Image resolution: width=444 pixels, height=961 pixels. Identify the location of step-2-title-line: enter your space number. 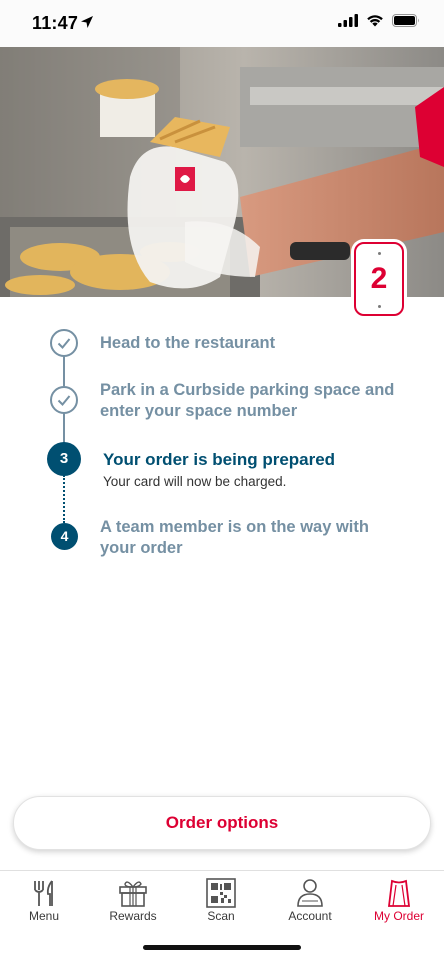
(199, 411).